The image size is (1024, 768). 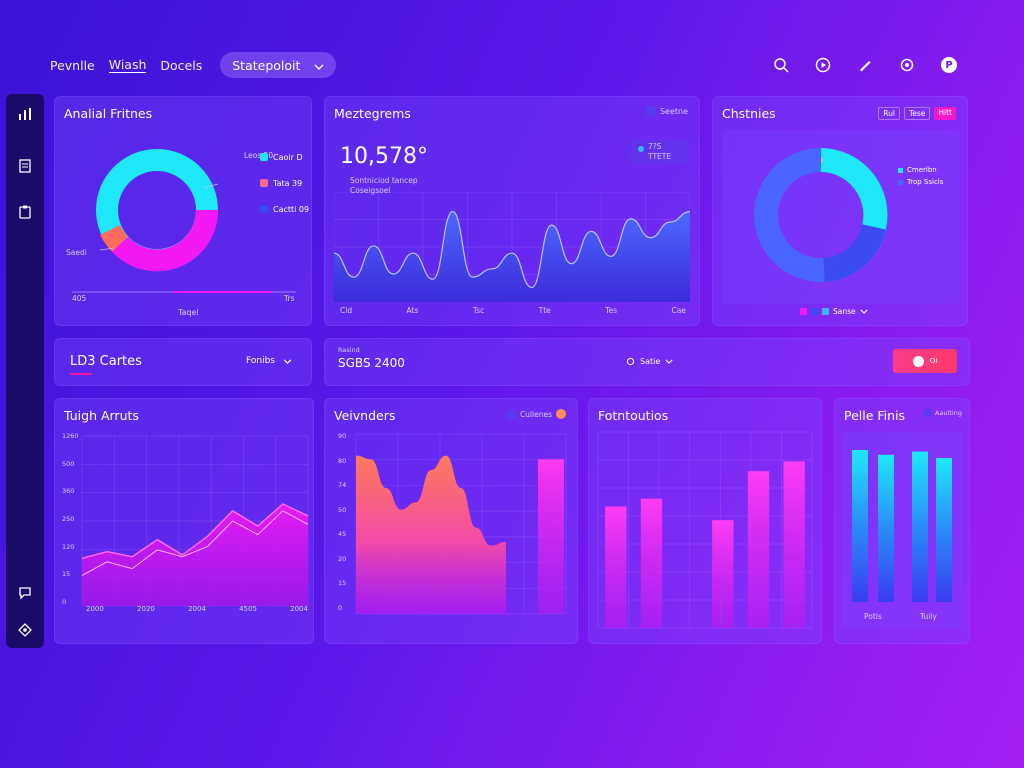 What do you see at coordinates (928, 616) in the screenshot?
I see `x-tick: Tuily` at bounding box center [928, 616].